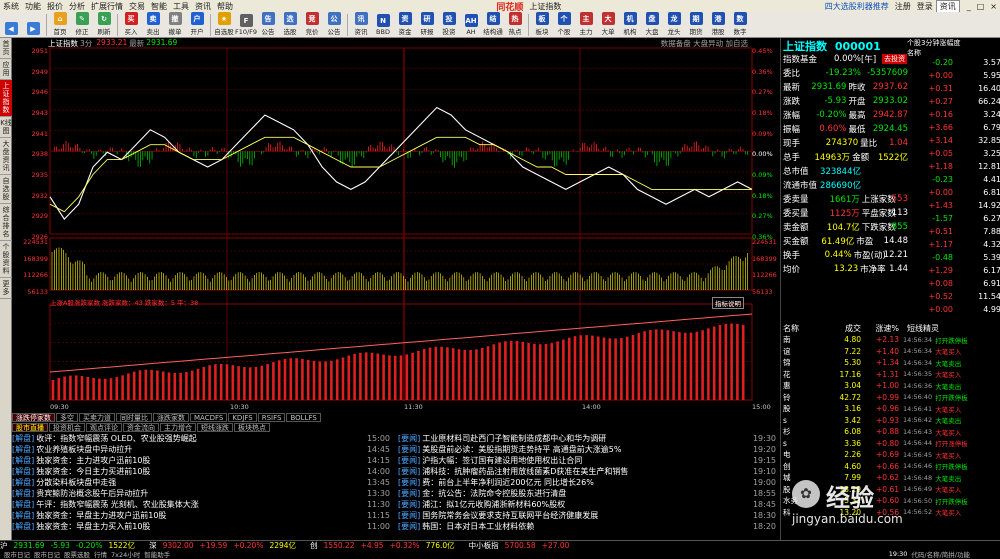  I want to click on news-tab-0: 股市直播, so click(30, 427).